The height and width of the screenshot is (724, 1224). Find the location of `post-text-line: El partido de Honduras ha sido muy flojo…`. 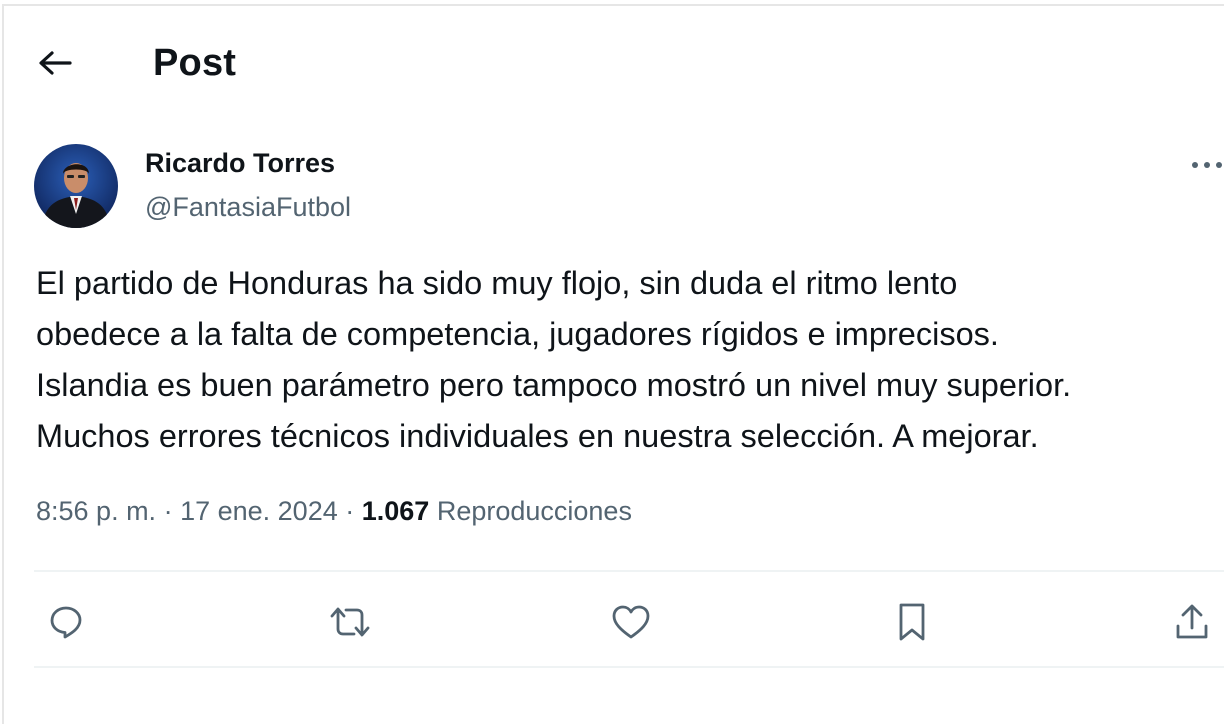

post-text-line: El partido de Honduras ha sido muy flojo… is located at coordinates (497, 283).